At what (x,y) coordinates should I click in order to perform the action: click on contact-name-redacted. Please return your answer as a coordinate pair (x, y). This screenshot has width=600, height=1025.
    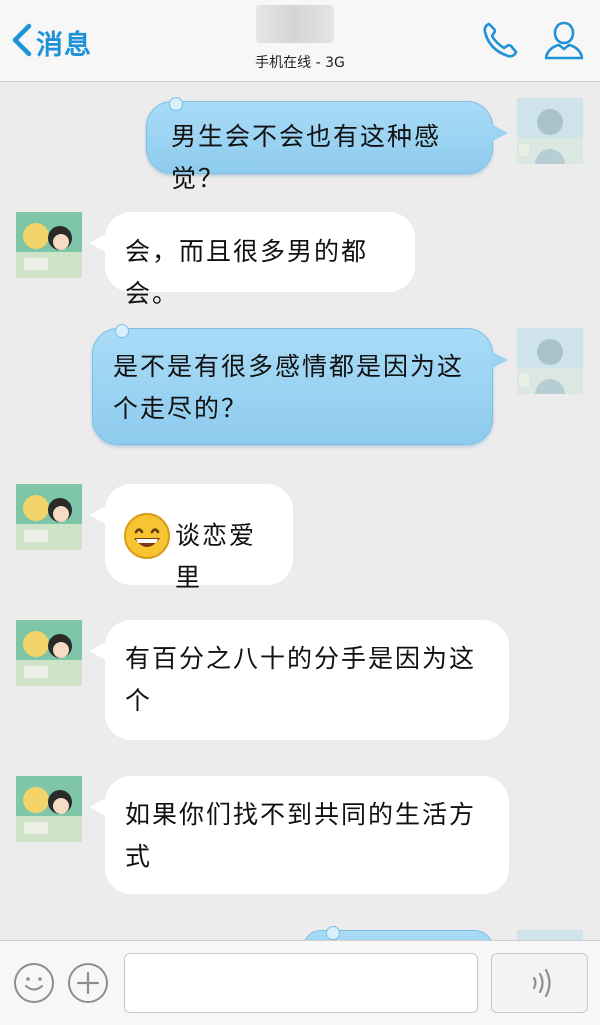
    Looking at the image, I should click on (295, 24).